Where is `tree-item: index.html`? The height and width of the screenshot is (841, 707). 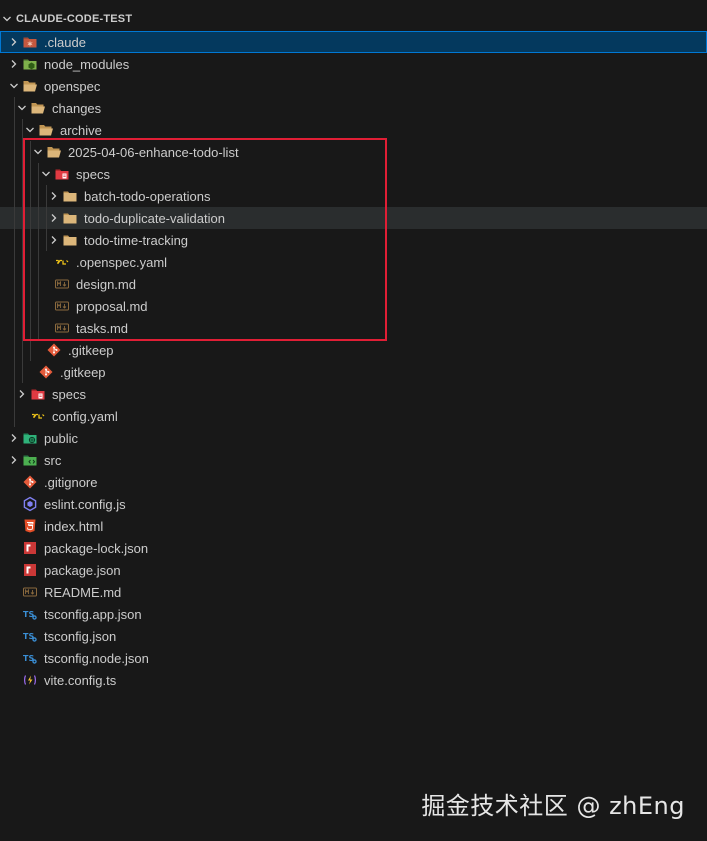
tree-item: index.html is located at coordinates (353, 526).